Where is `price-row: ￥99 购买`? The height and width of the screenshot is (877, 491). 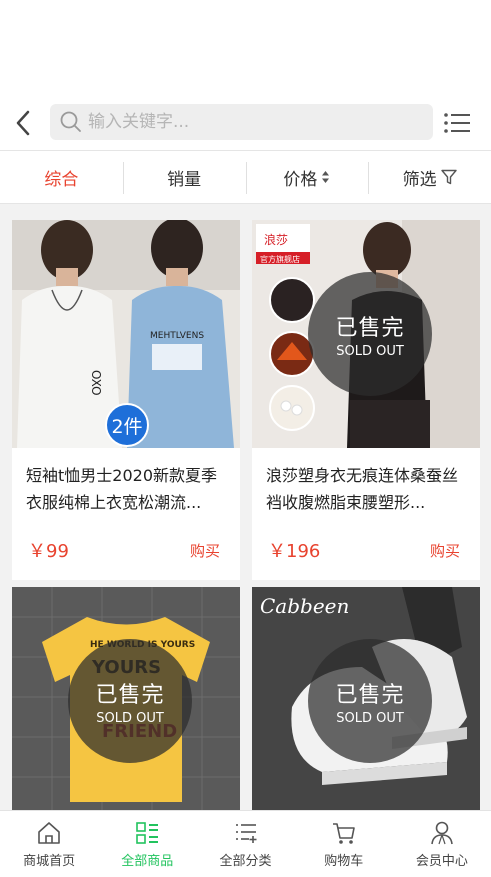
price-row: ￥99 购买 is located at coordinates (126, 550).